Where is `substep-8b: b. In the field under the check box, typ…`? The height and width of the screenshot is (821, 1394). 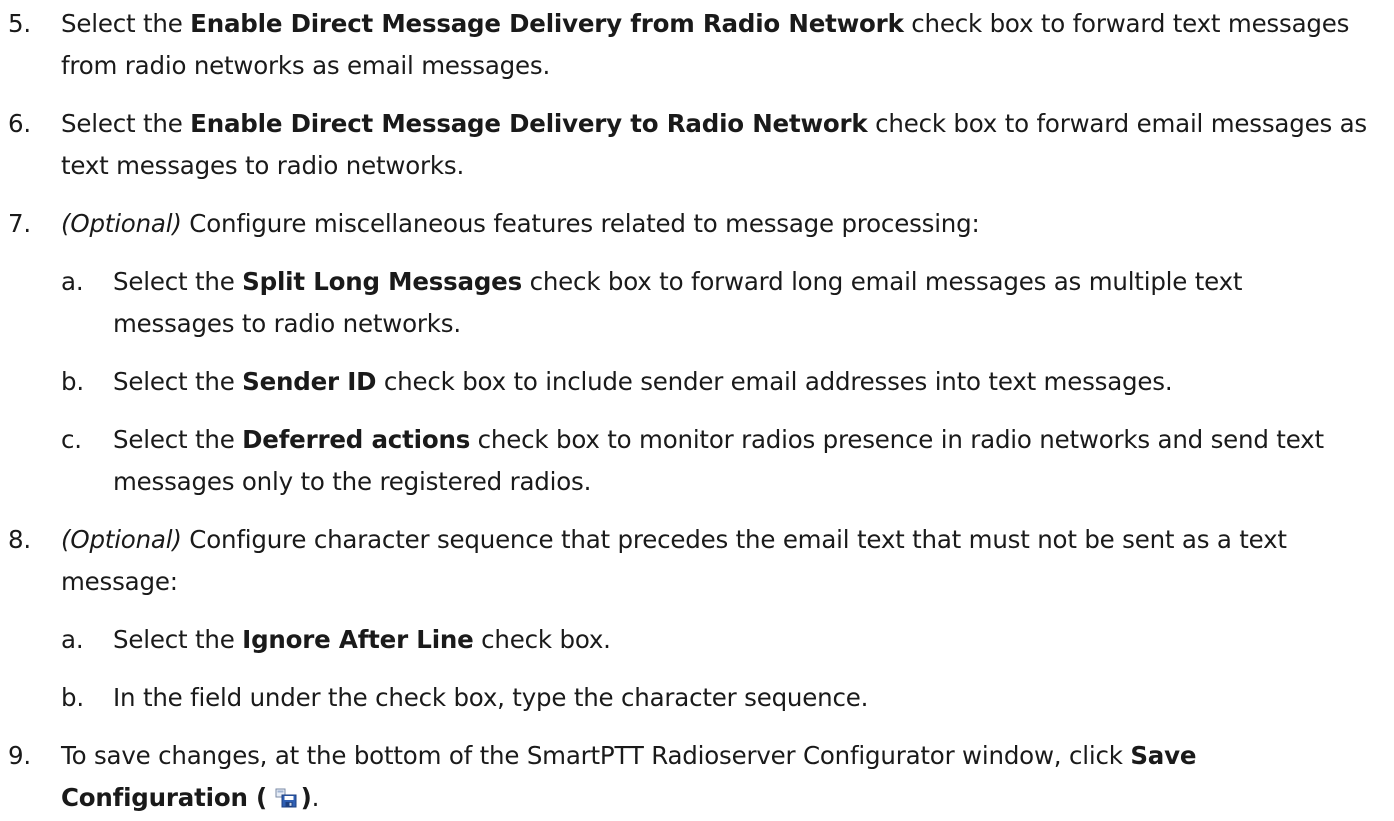
substep-8b: b. In the field under the check box, typ… is located at coordinates (697, 698).